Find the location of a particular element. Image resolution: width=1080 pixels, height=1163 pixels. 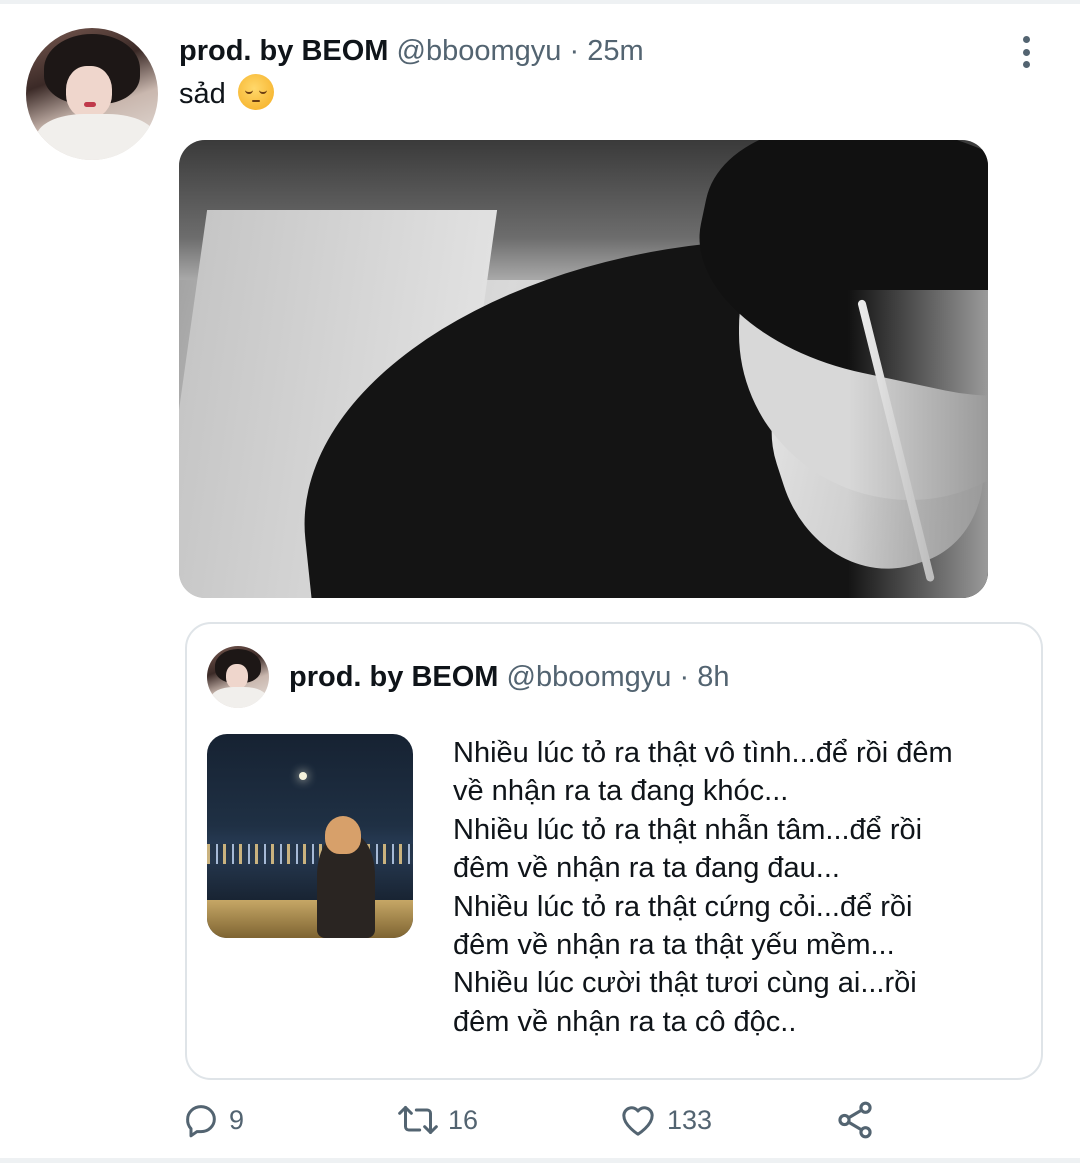

like-count: 133 is located at coordinates (690, 1119).